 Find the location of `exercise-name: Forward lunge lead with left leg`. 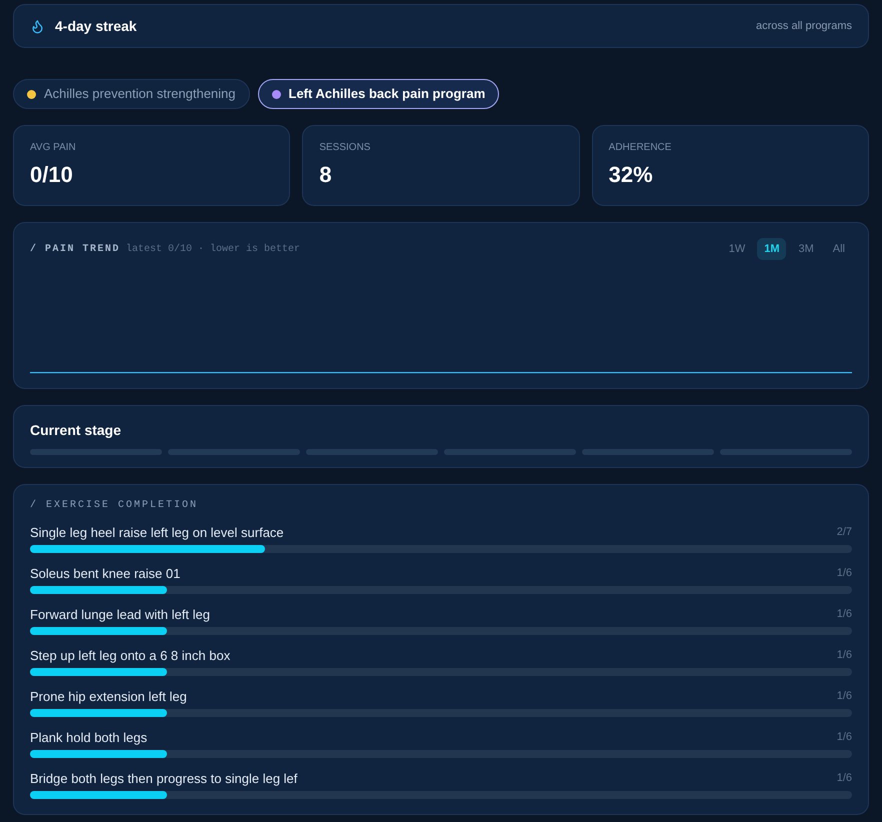

exercise-name: Forward lunge lead with left leg is located at coordinates (120, 615).